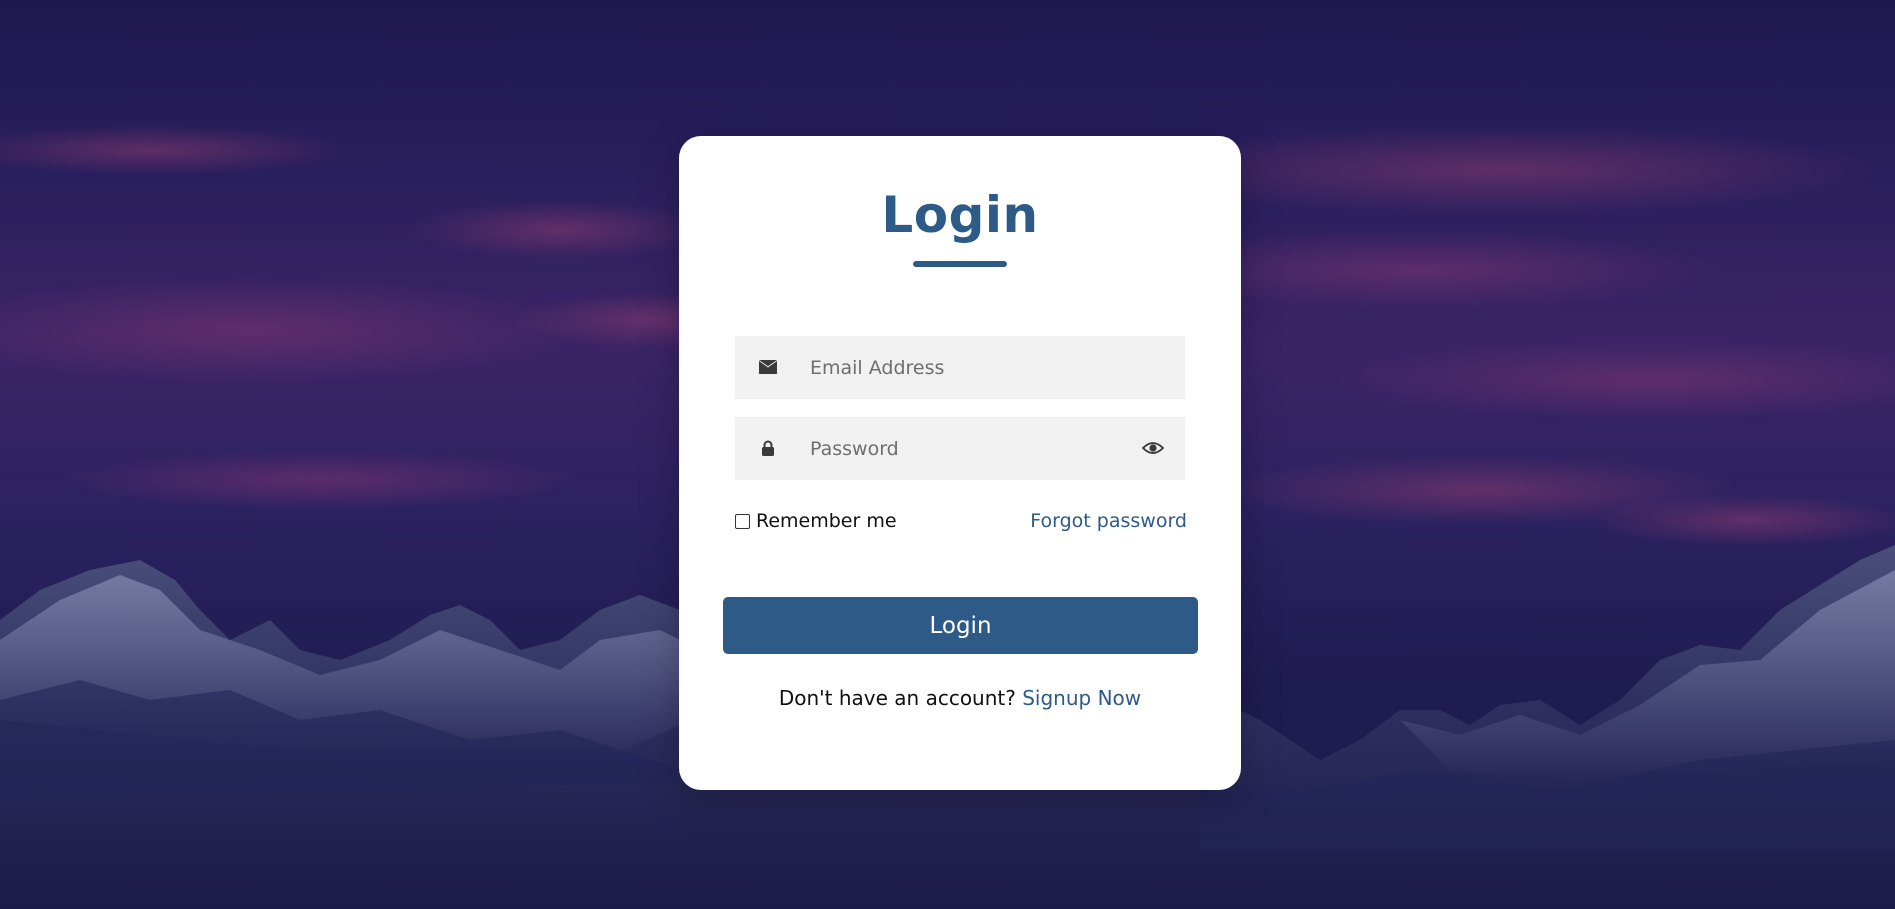 This screenshot has height=909, width=1895. Describe the element at coordinates (1153, 448) in the screenshot. I see `eye-icon` at that location.